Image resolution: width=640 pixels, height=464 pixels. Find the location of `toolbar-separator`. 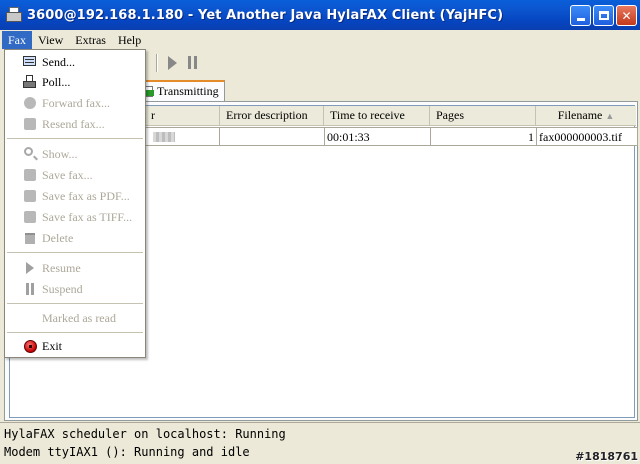

toolbar-separator is located at coordinates (157, 63).